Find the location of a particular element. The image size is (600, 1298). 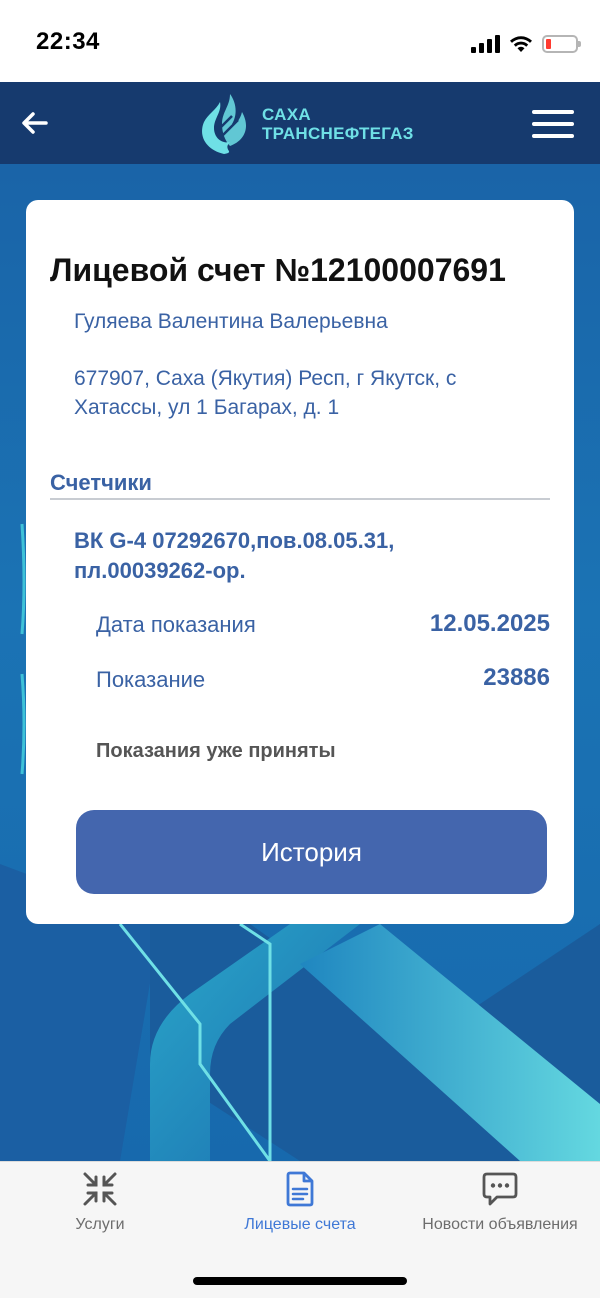

flame-logo-icon is located at coordinates (224, 124).